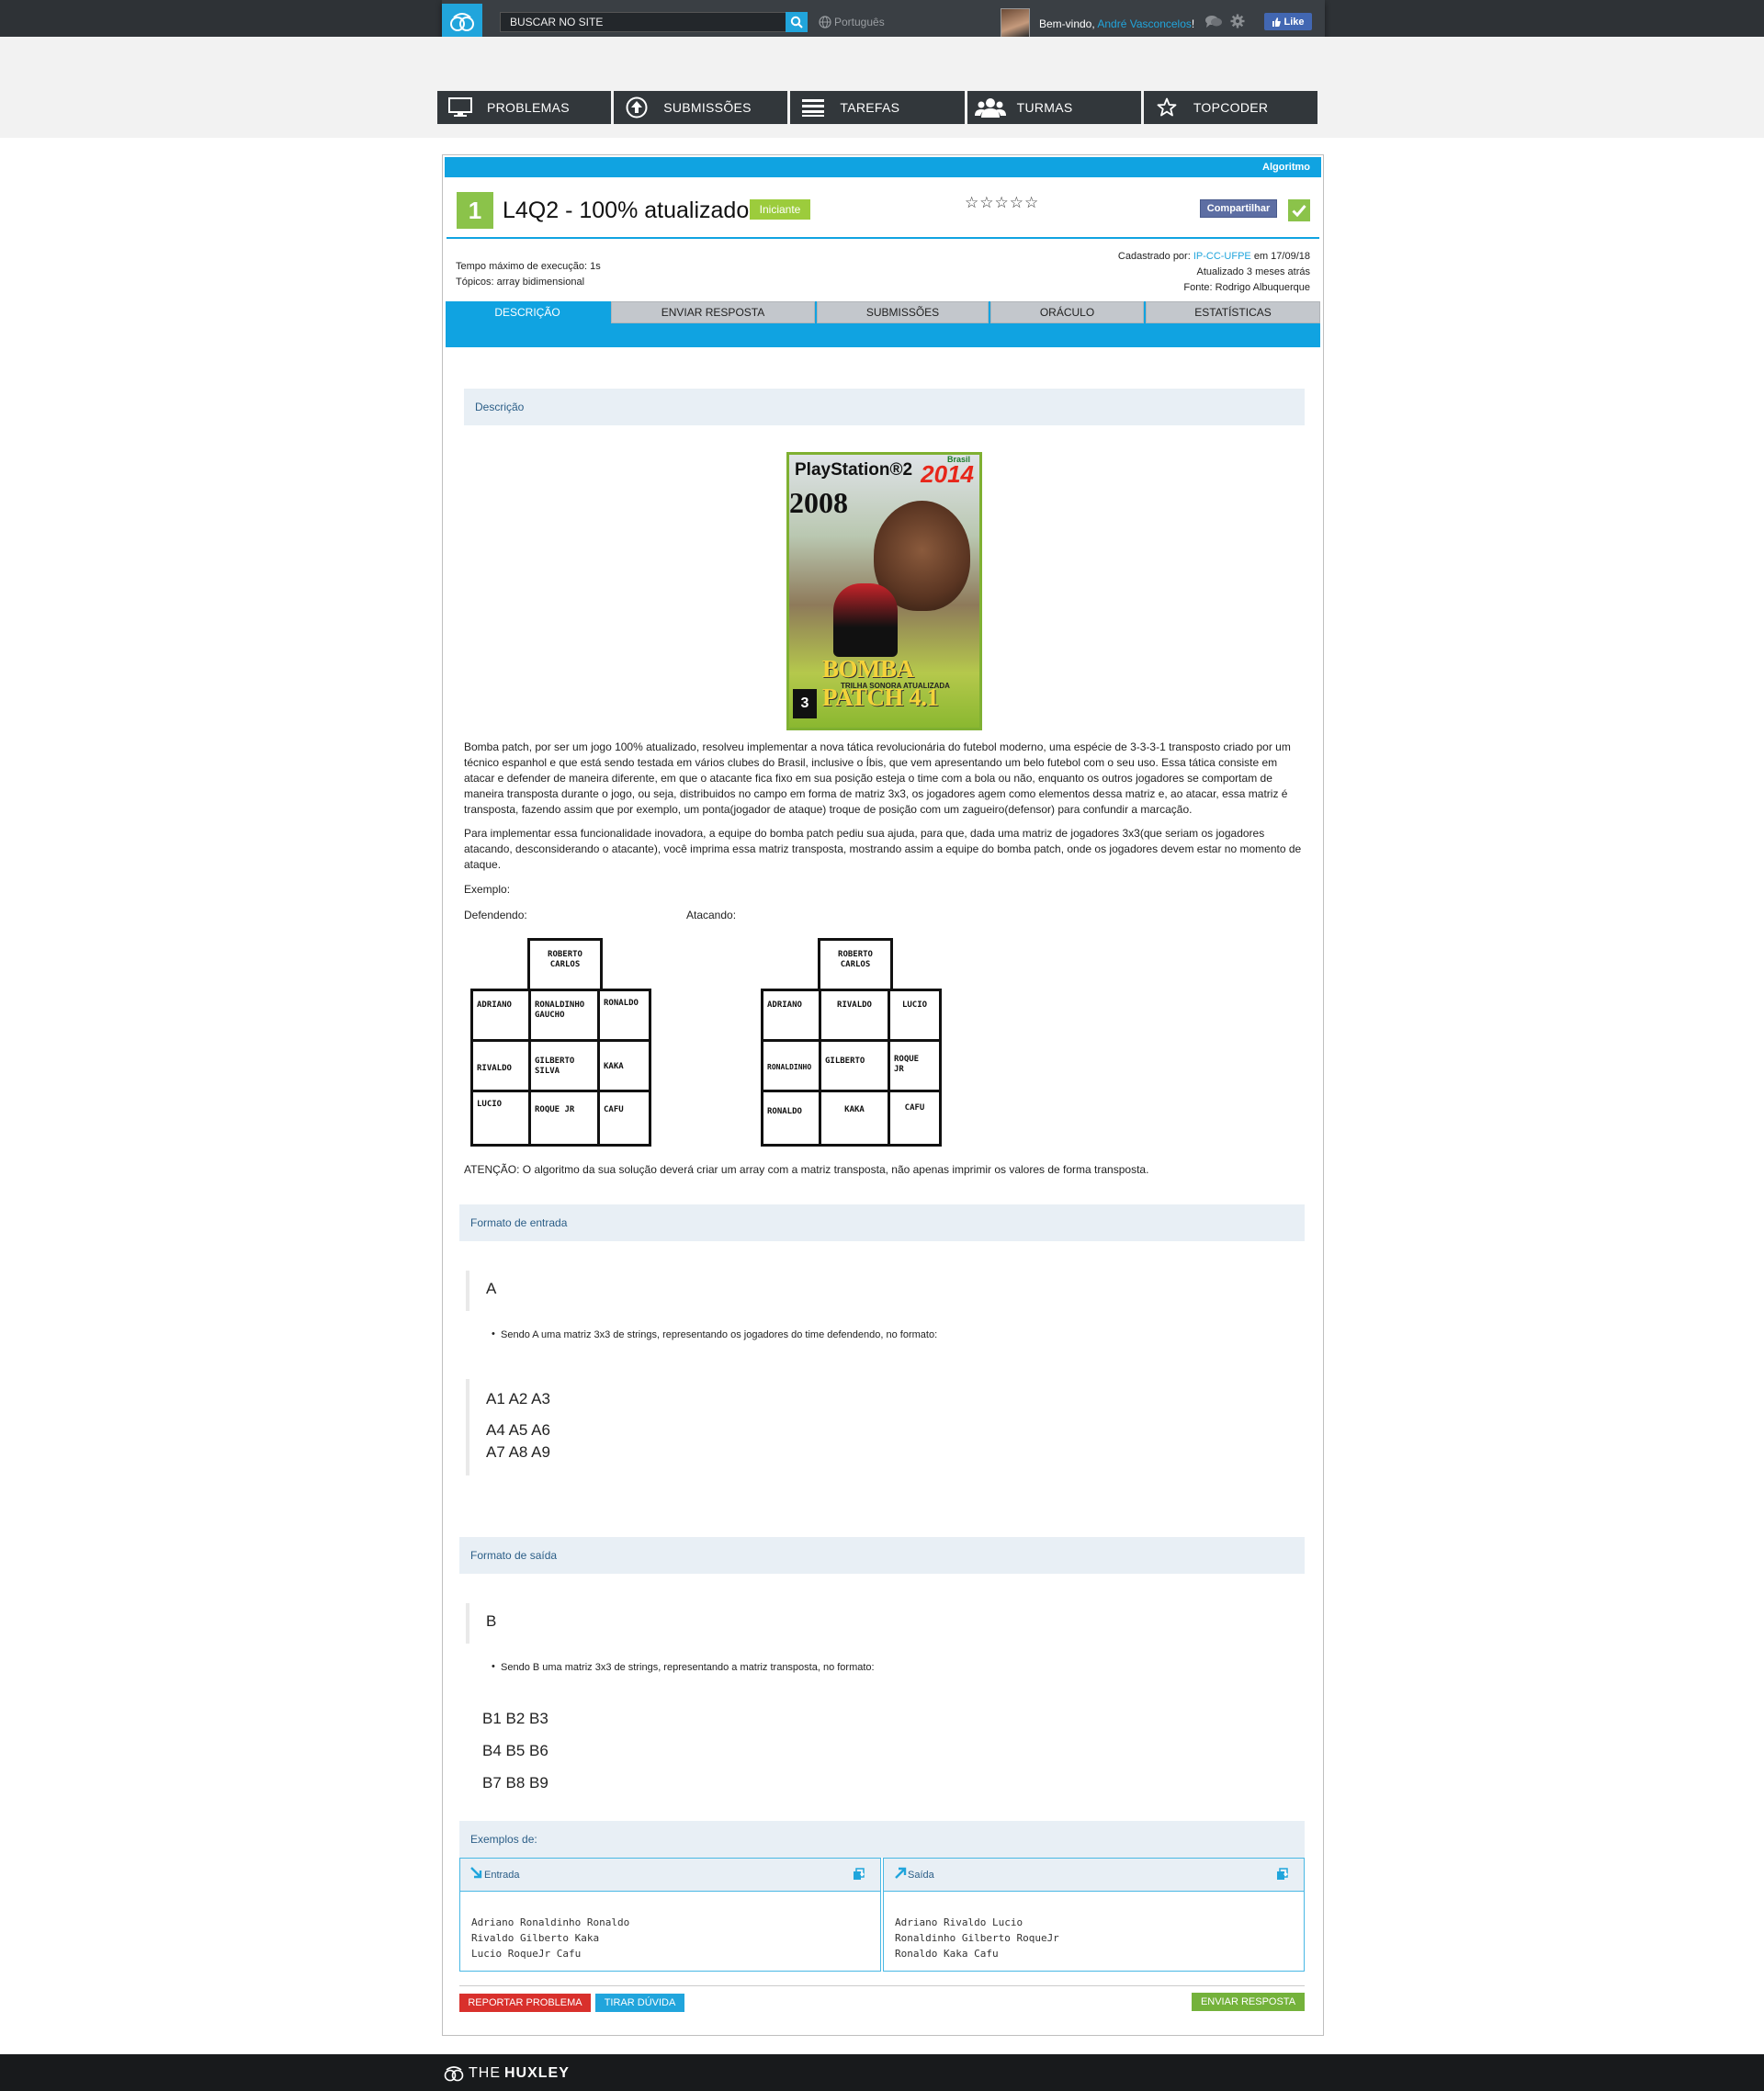  What do you see at coordinates (1253, 271) in the screenshot?
I see `updated-text: Atualizado 3 meses atrás` at bounding box center [1253, 271].